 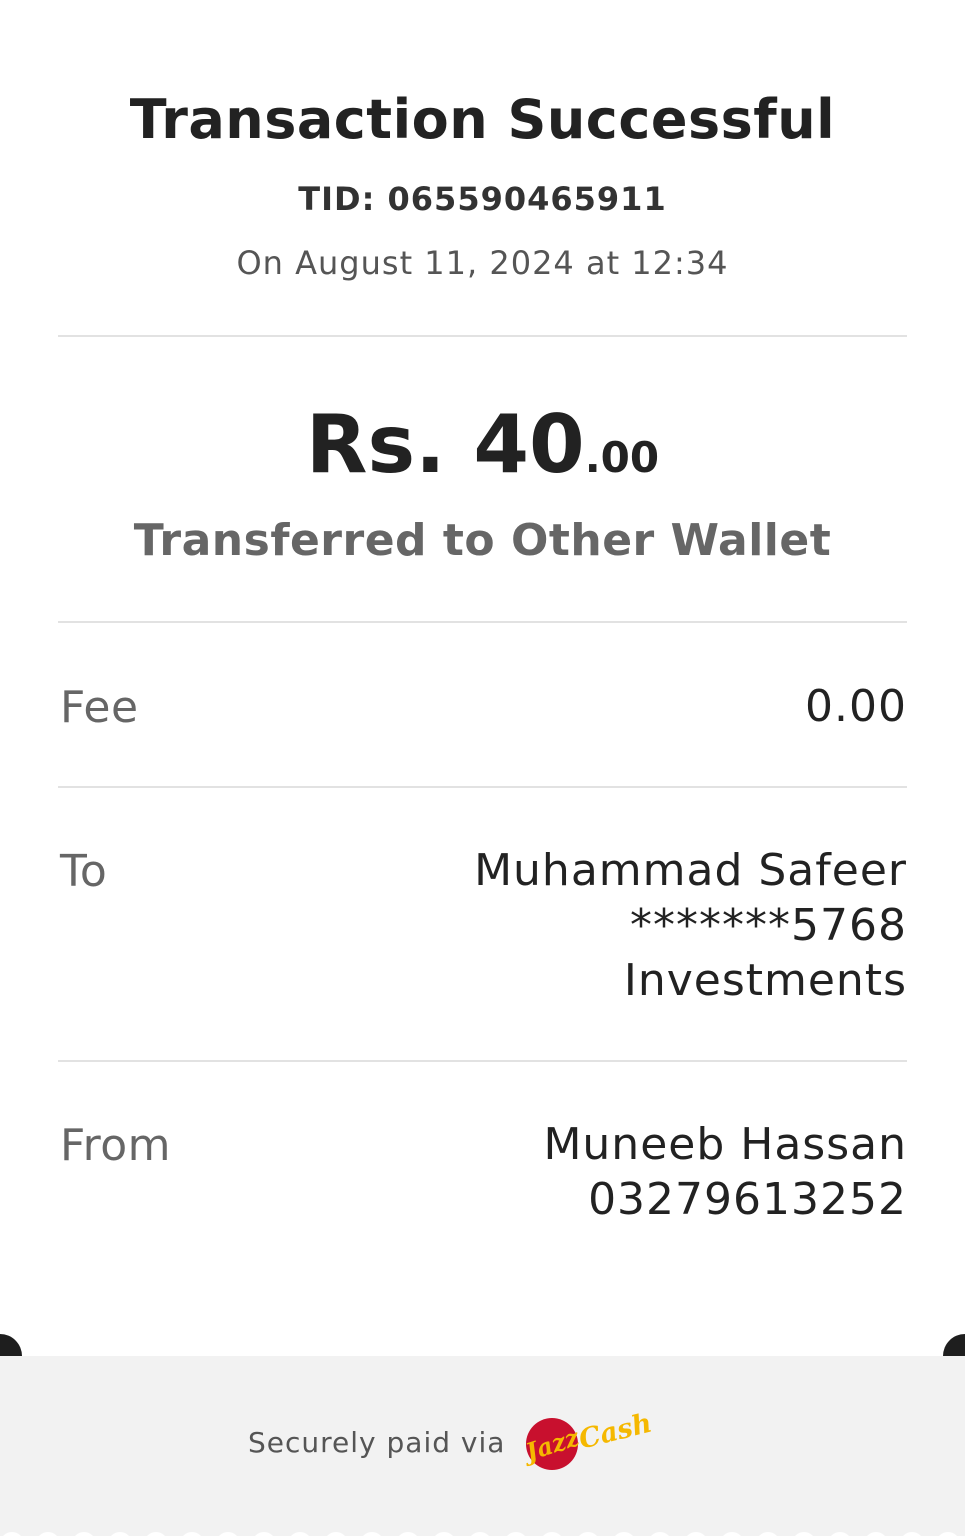 What do you see at coordinates (99, 707) in the screenshot?
I see `fee-label: Fee` at bounding box center [99, 707].